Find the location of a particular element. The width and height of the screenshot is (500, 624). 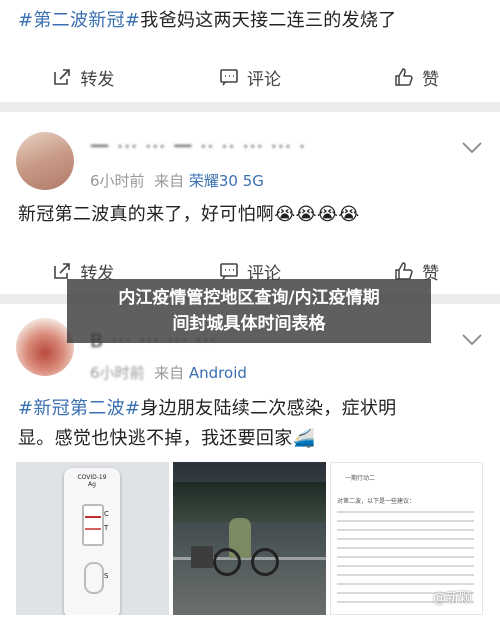

bicycle-wheel-back is located at coordinates (227, 562).